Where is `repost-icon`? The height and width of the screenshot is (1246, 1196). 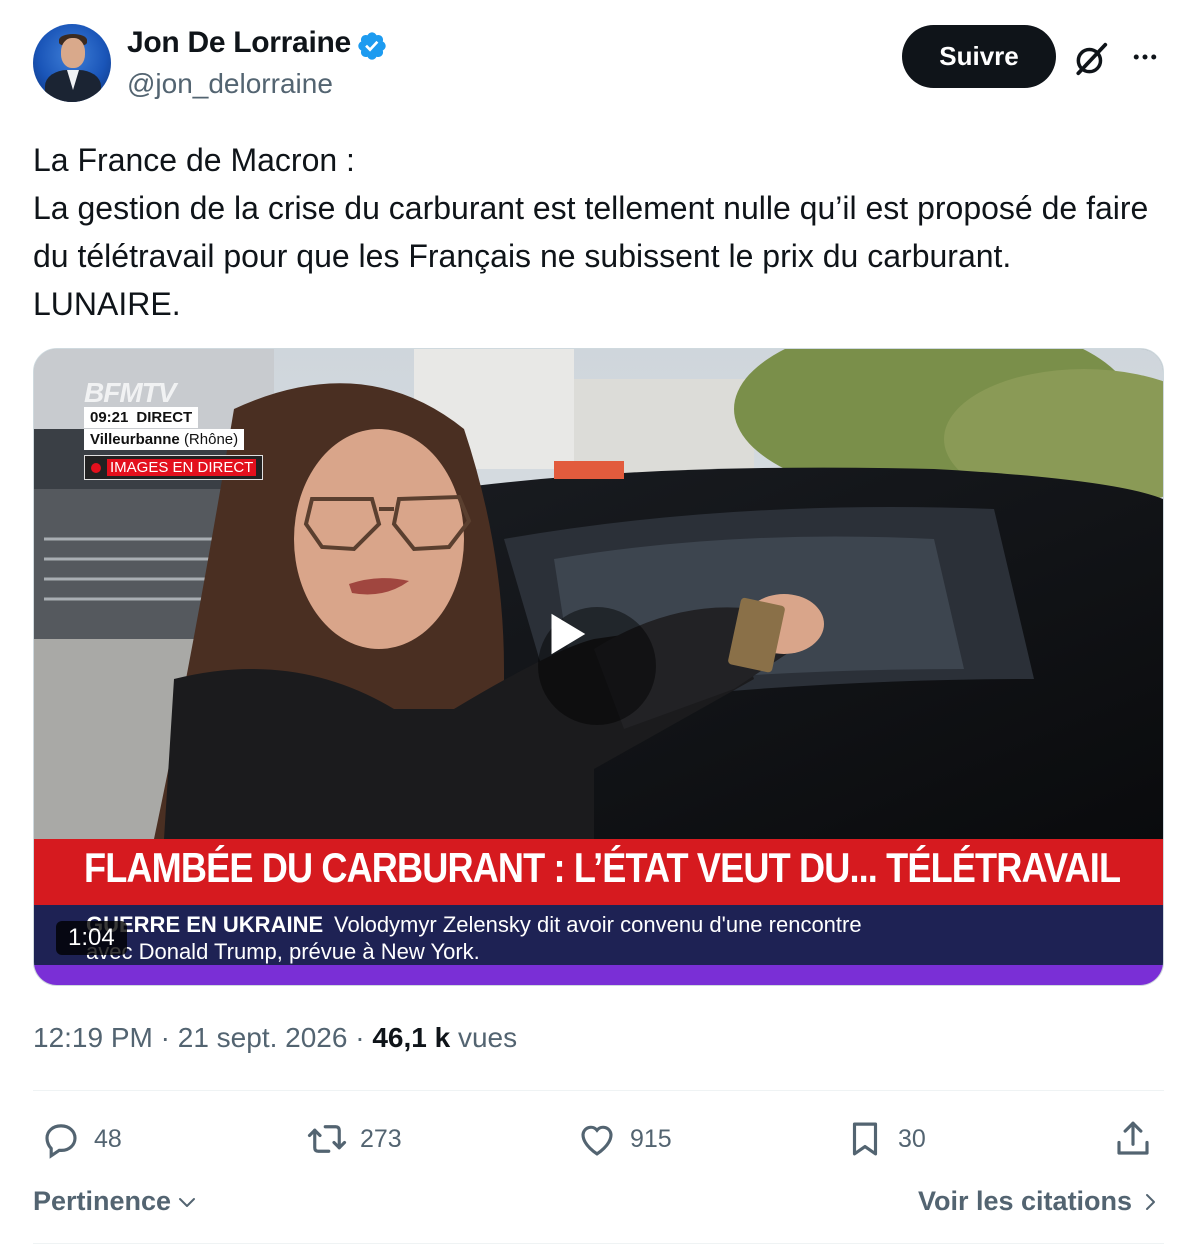 repost-icon is located at coordinates (327, 1139).